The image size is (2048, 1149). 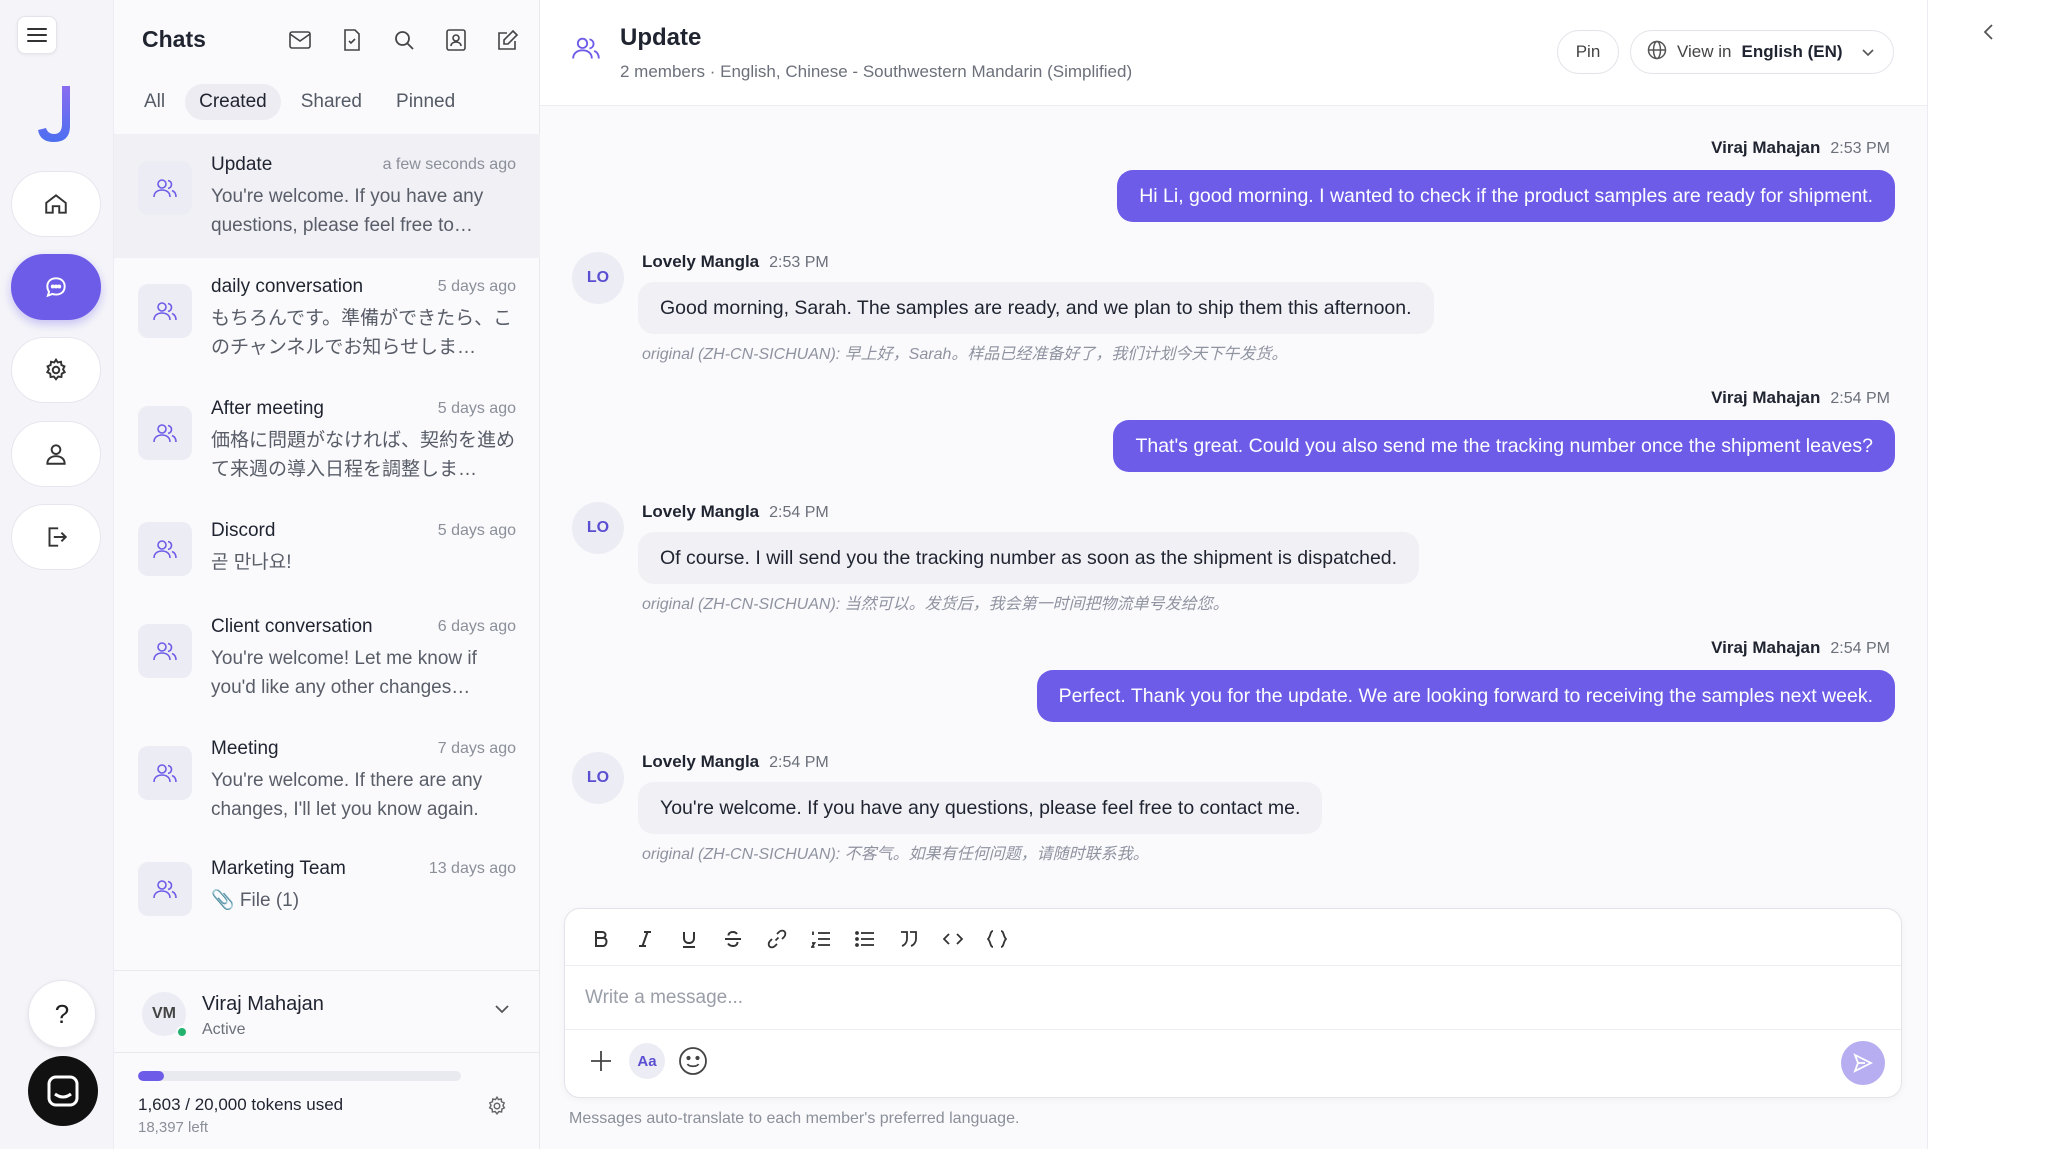 I want to click on view-language-select: View in English (EN), so click(x=1762, y=52).